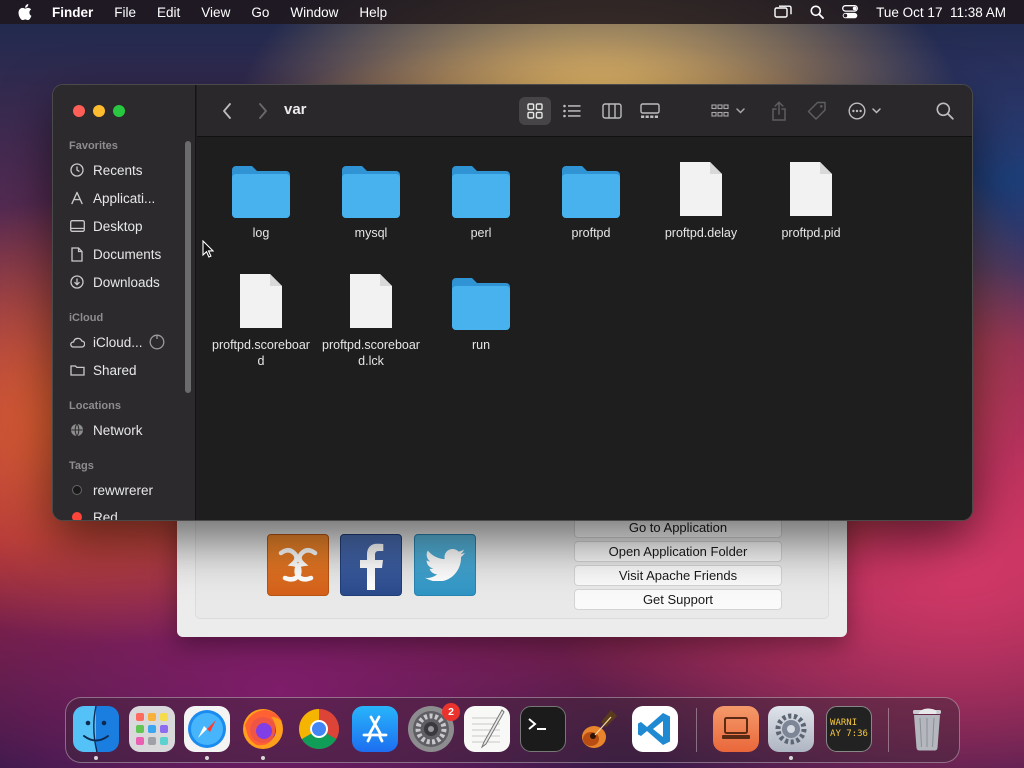  Describe the element at coordinates (118, 226) in the screenshot. I see `sidebar-item-label: Desktop` at that location.